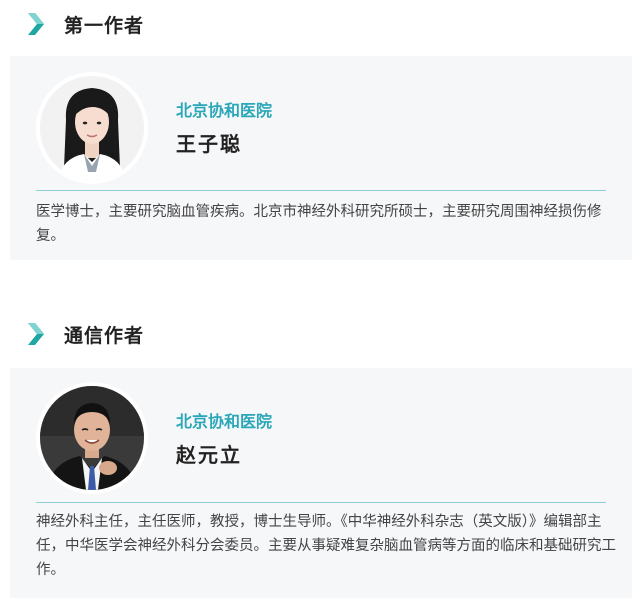 The width and height of the screenshot is (640, 604). Describe the element at coordinates (104, 335) in the screenshot. I see `section-title: 通信作者` at that location.